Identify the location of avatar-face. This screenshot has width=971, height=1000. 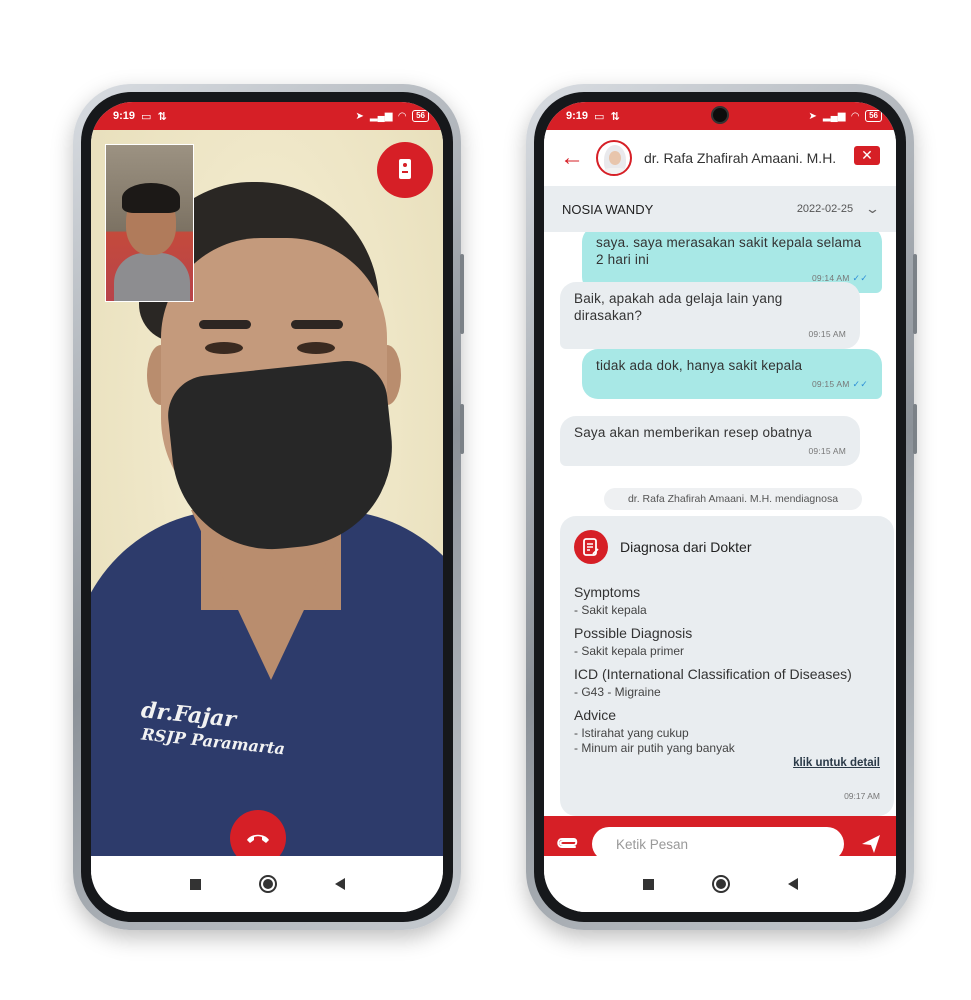
(615, 158).